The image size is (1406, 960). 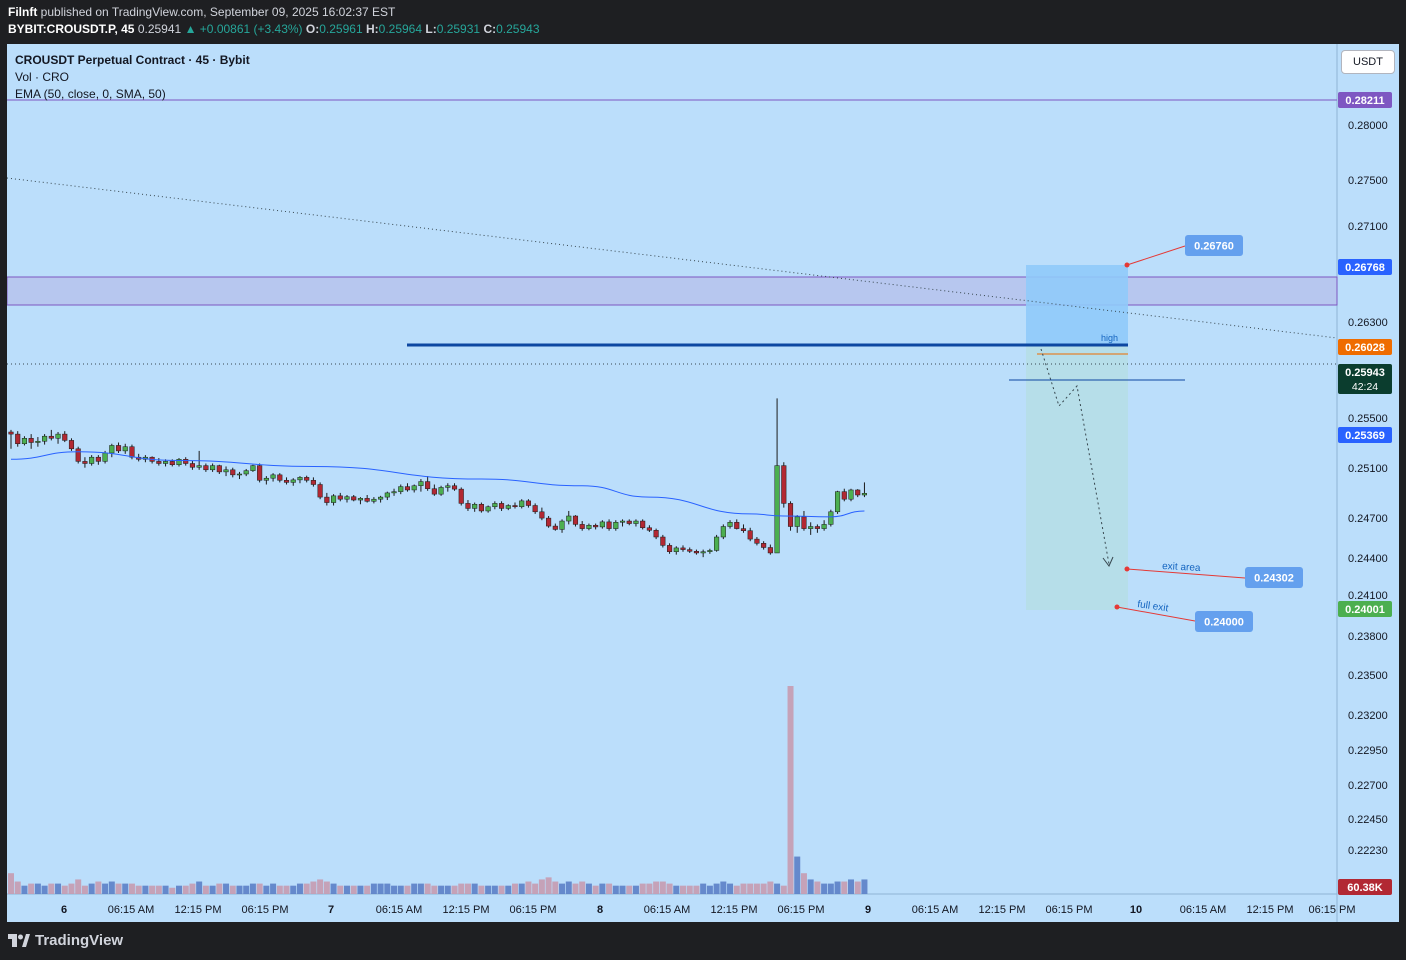 What do you see at coordinates (935, 910) in the screenshot?
I see `x-tick-label: 06:15 AM` at bounding box center [935, 910].